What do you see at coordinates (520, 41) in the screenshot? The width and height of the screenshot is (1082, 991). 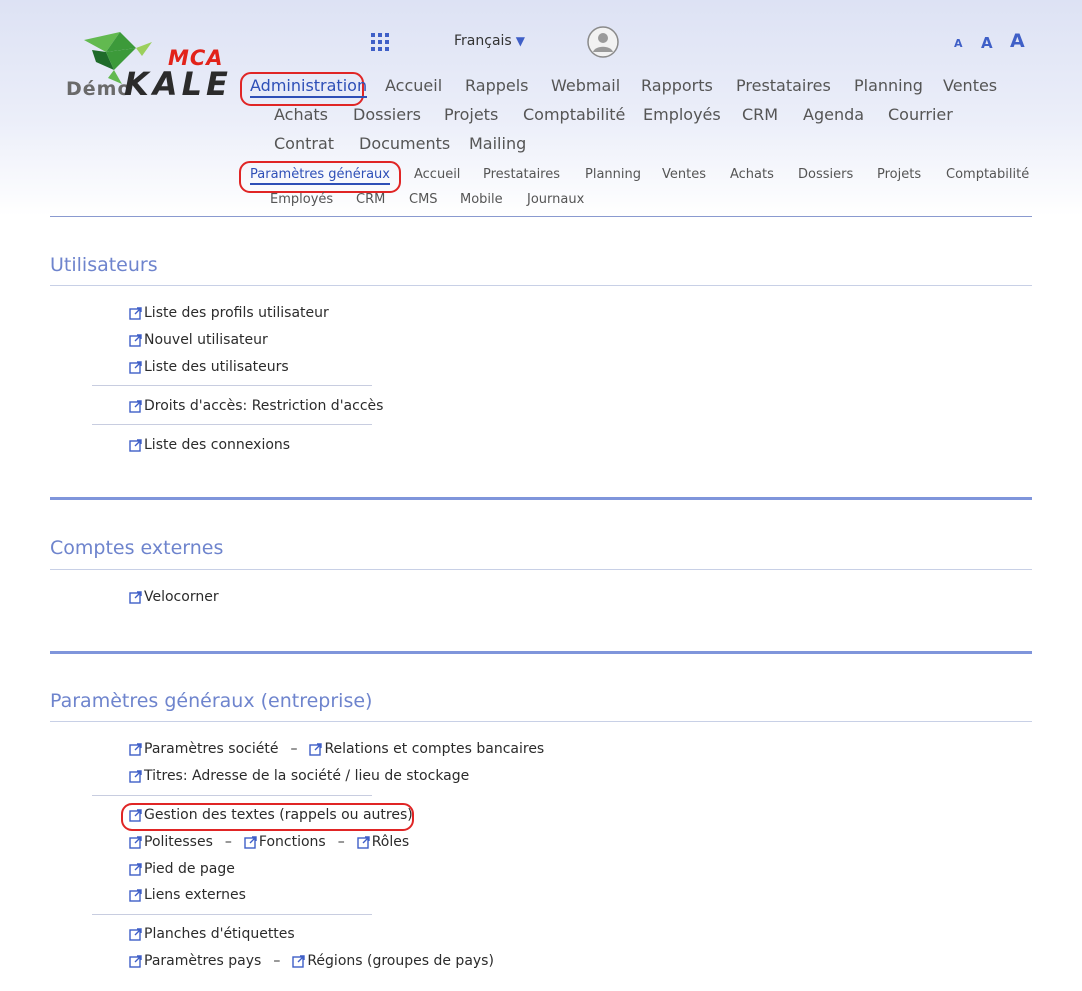 I see `chevron-down-icon: ▼` at bounding box center [520, 41].